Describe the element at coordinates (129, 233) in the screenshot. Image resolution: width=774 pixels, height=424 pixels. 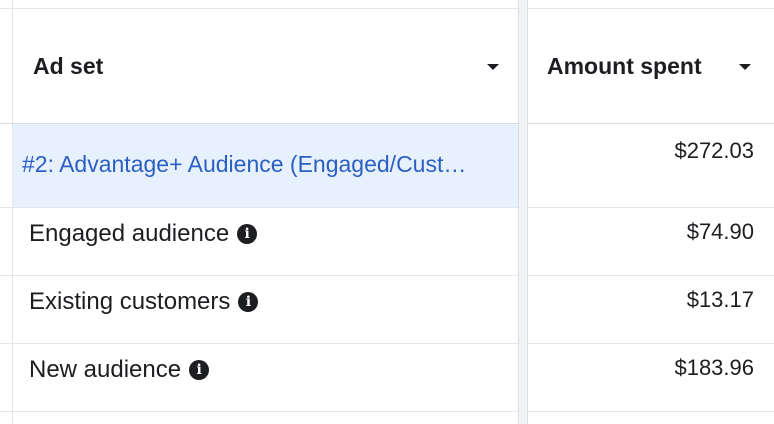
I see `ad-set-name: Engaged audience` at that location.